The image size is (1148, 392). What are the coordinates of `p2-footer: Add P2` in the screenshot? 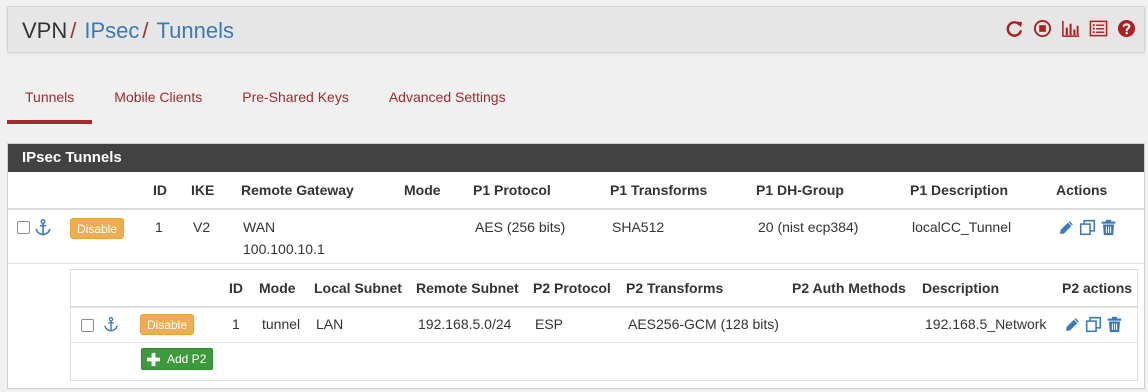 It's located at (604, 361).